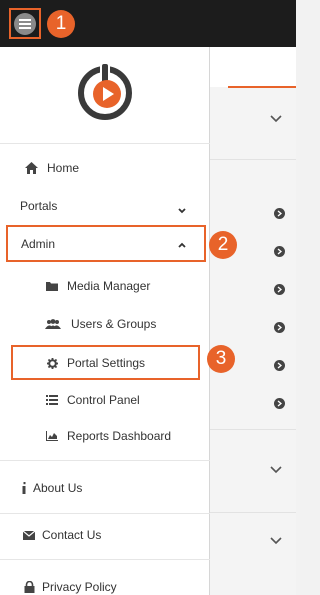  I want to click on chevron-up-icon, so click(182, 245).